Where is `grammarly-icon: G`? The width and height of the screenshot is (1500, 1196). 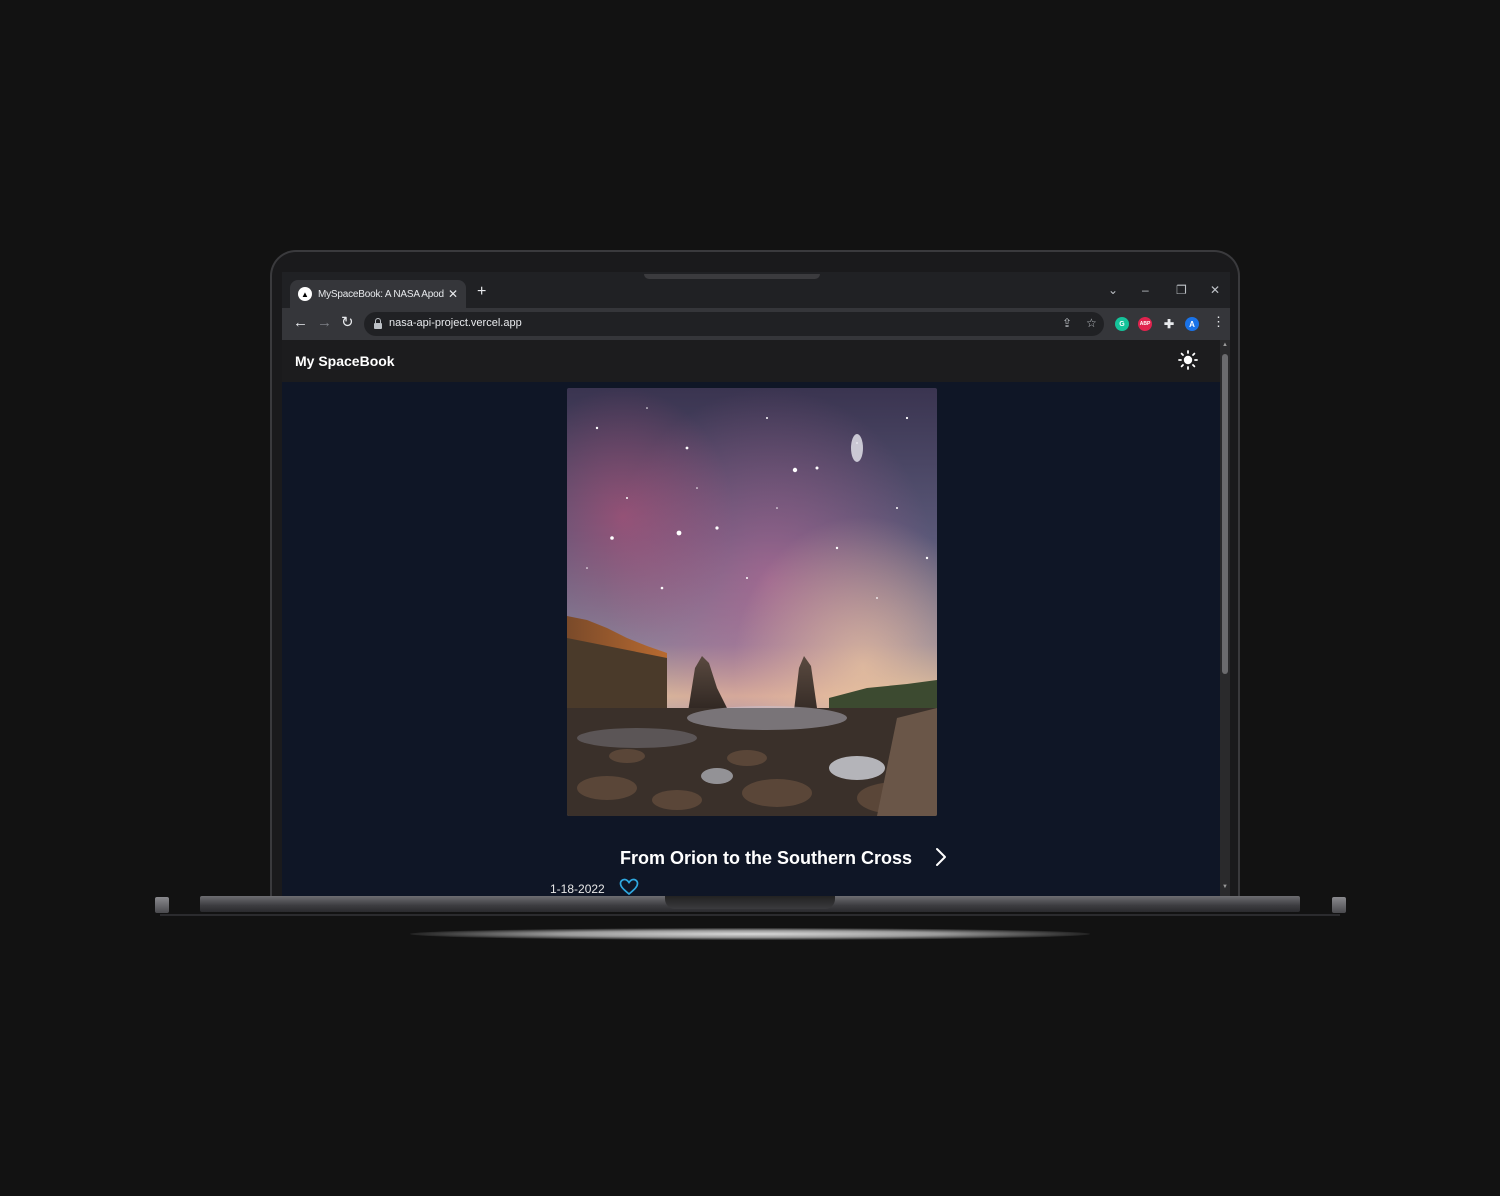
grammarly-icon: G is located at coordinates (1122, 324).